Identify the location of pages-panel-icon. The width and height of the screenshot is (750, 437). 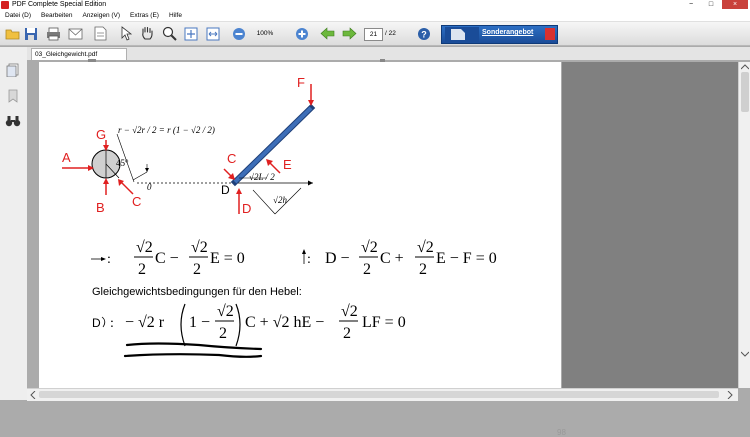
(13, 70).